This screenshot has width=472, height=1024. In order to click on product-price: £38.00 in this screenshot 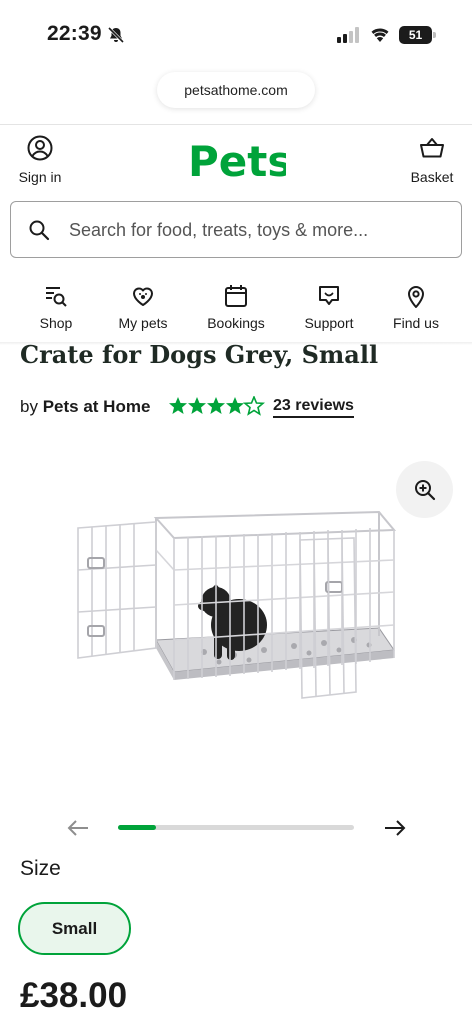, I will do `click(74, 995)`.